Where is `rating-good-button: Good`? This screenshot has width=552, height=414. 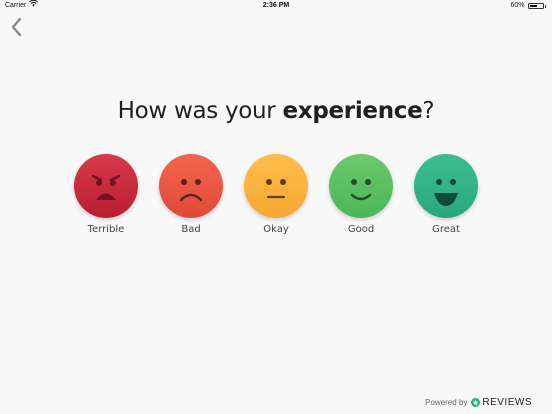
rating-good-button: Good is located at coordinates (361, 194).